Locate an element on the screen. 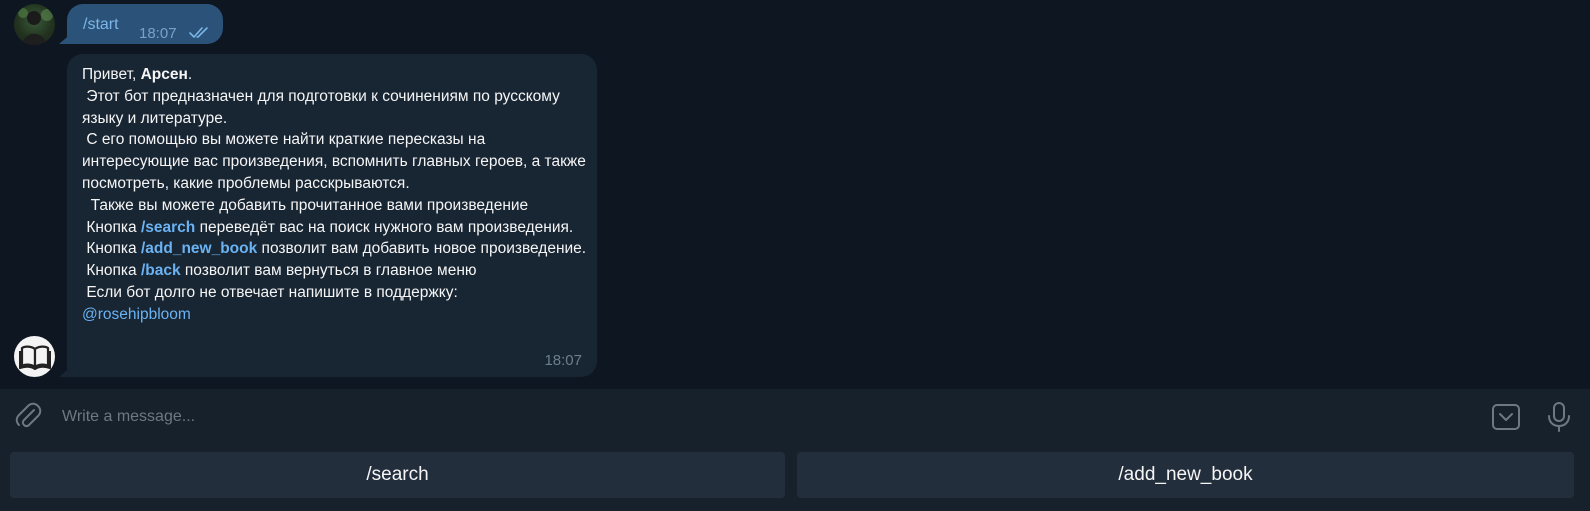  incoming-message-time: 18:07 is located at coordinates (563, 360).